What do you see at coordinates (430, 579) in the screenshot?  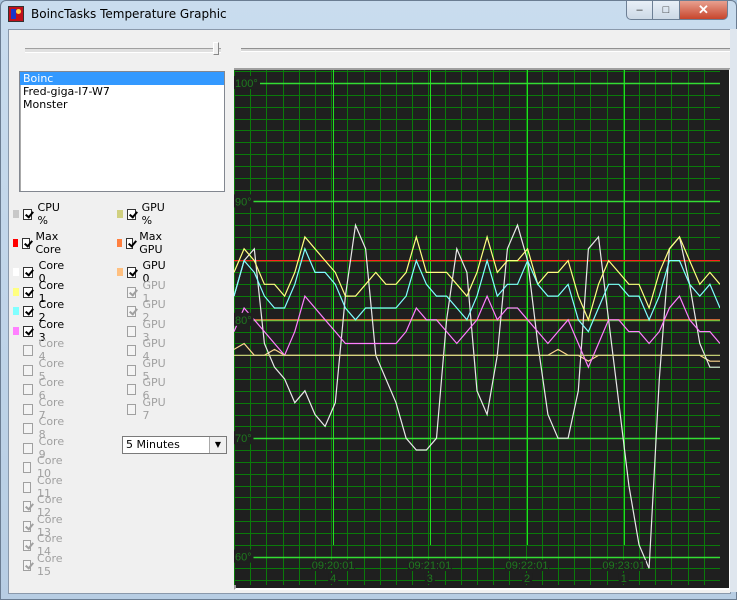 I see `x-tick-sublabel: 3` at bounding box center [430, 579].